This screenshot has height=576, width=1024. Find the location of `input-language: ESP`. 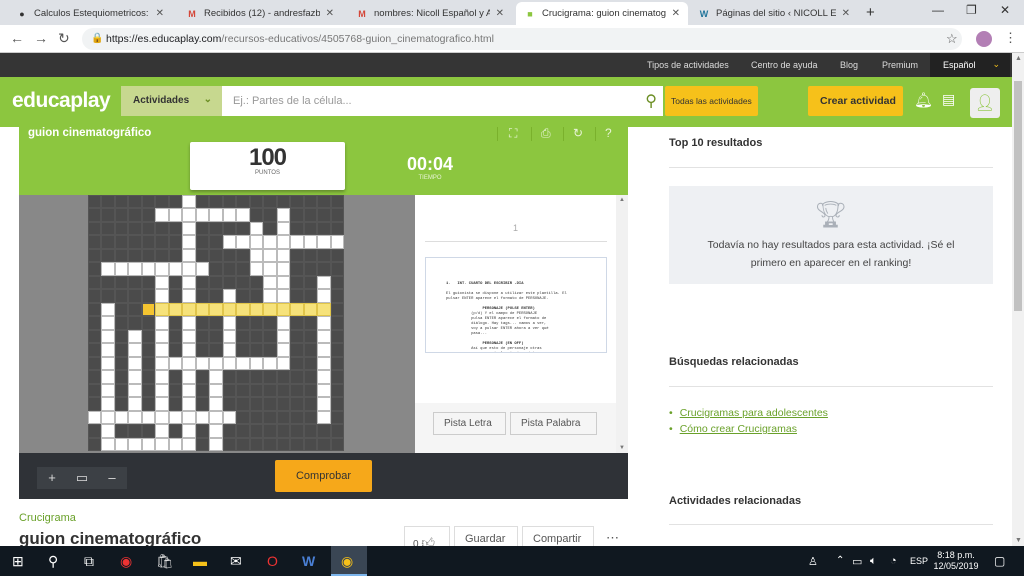

input-language: ESP is located at coordinates (919, 561).